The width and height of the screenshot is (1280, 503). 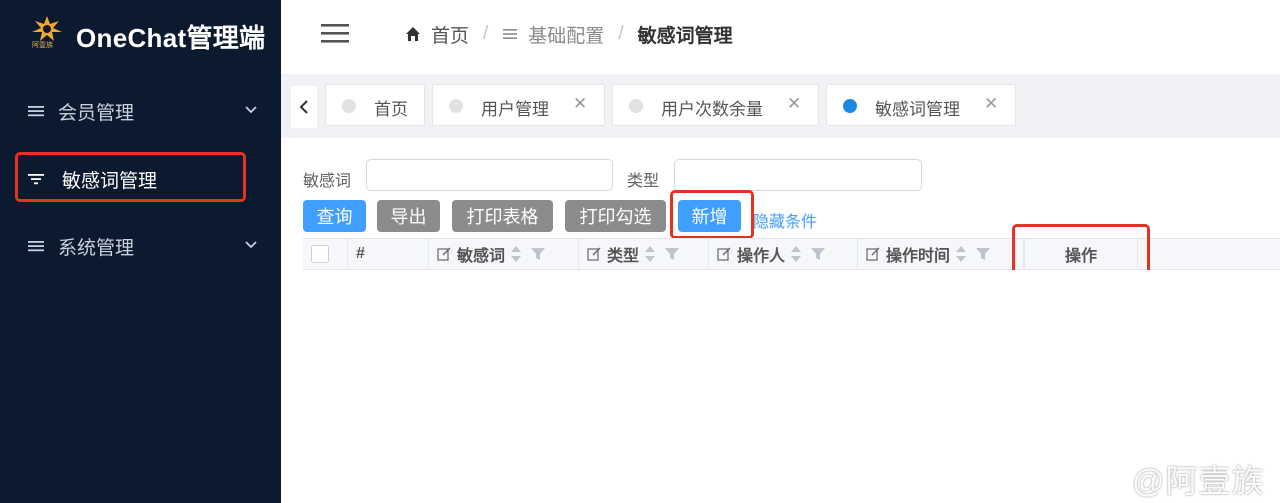 I want to click on print-checked-button: 打印勾选, so click(x=615, y=216).